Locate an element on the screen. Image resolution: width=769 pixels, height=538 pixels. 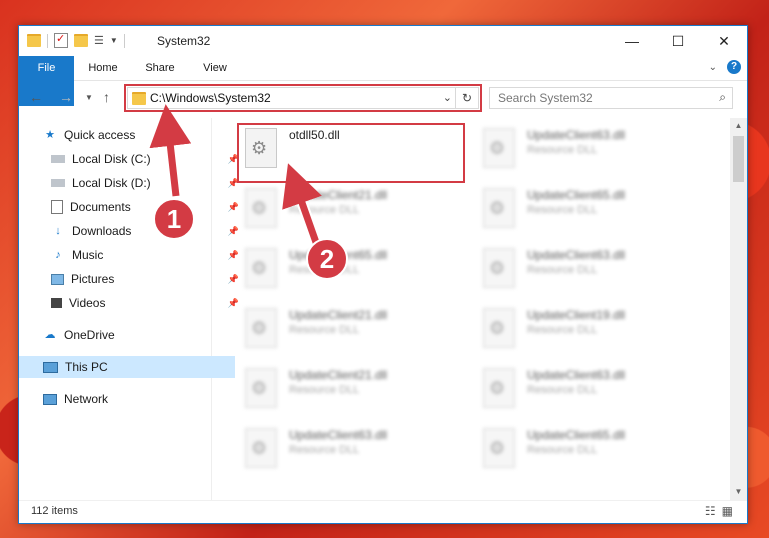
videos-icon is located at coordinates (56, 303).